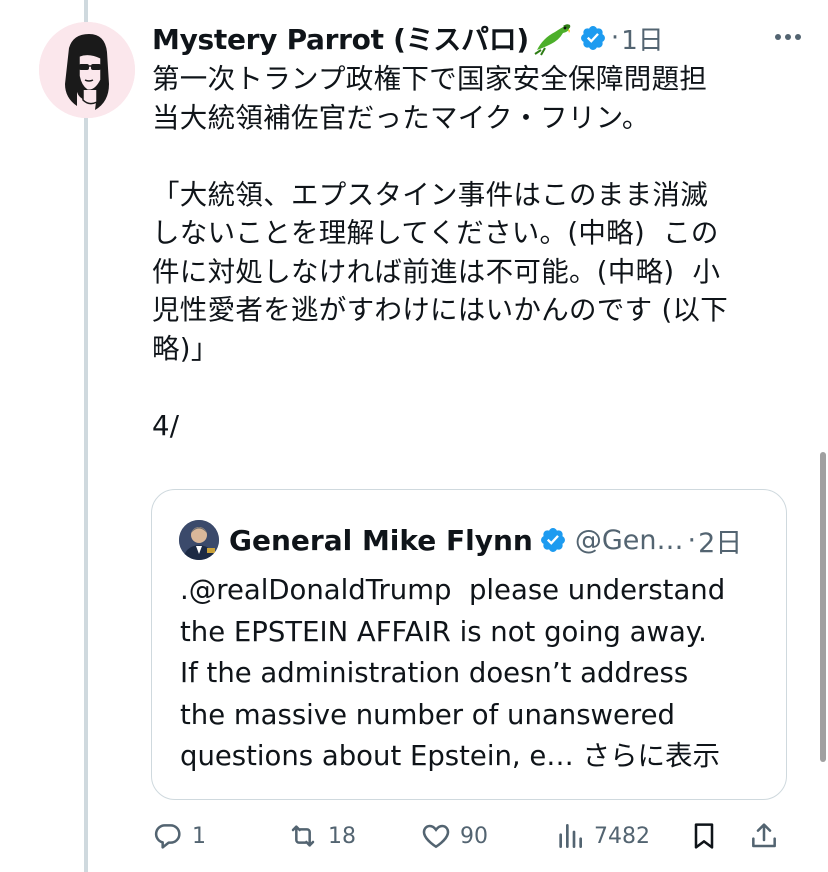 The height and width of the screenshot is (872, 828). Describe the element at coordinates (86, 436) in the screenshot. I see `thread-connector-line` at that location.